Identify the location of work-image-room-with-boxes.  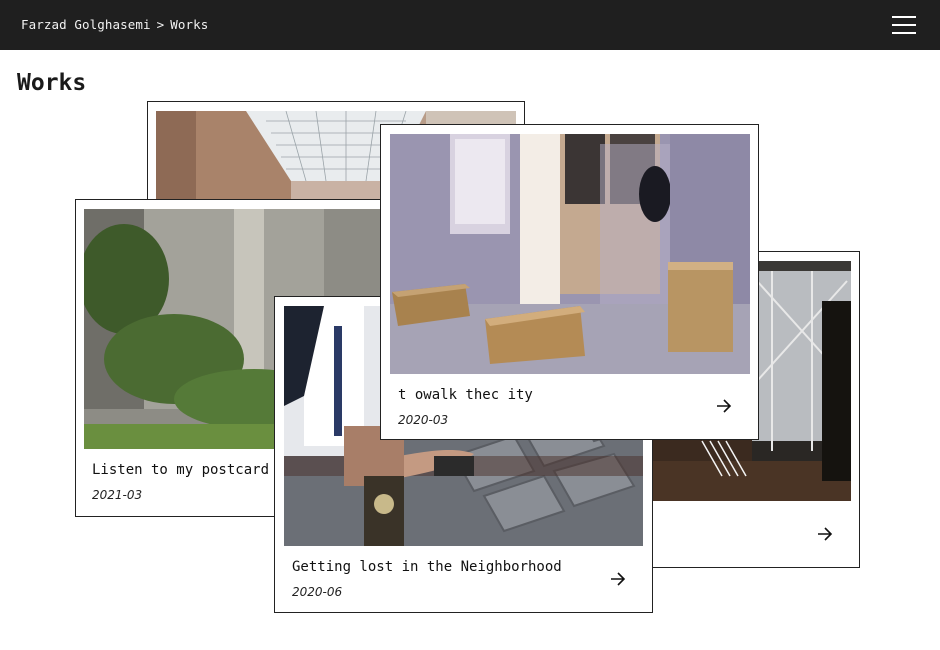
(570, 254).